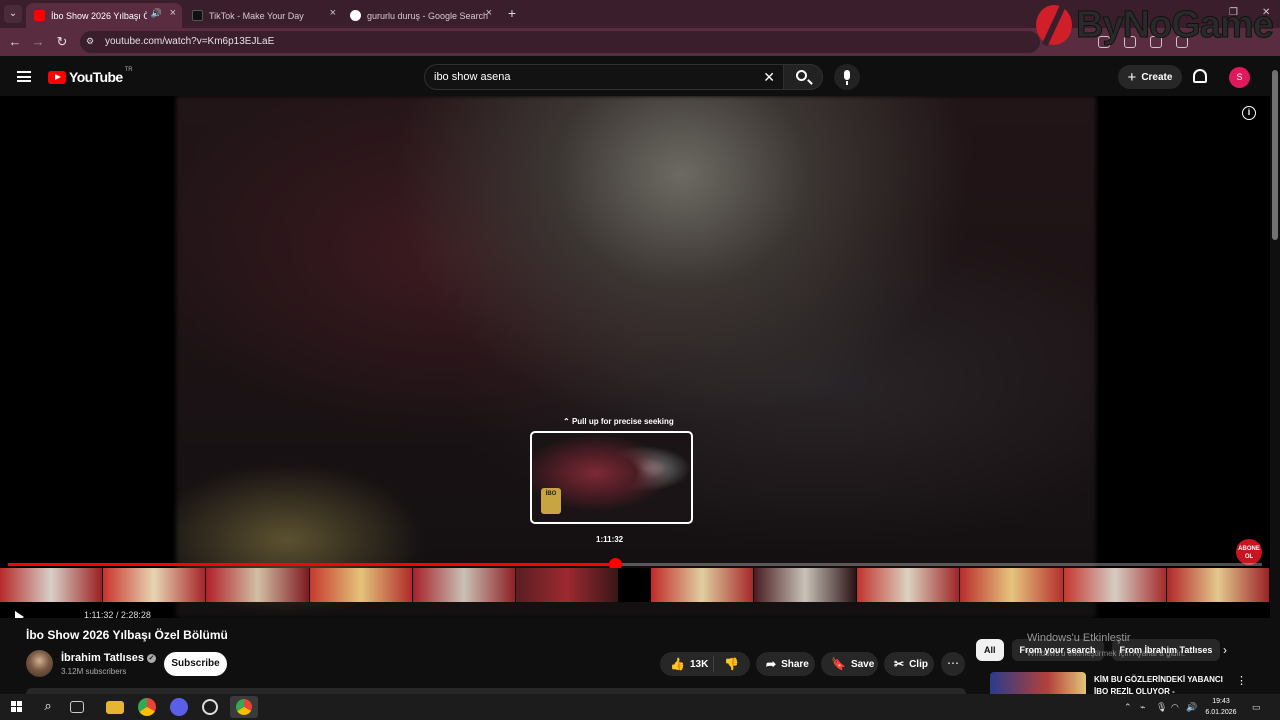 The height and width of the screenshot is (720, 1280). What do you see at coordinates (1079, 638) in the screenshot?
I see `windows-activation-title: Windows'u Etkinleştir` at bounding box center [1079, 638].